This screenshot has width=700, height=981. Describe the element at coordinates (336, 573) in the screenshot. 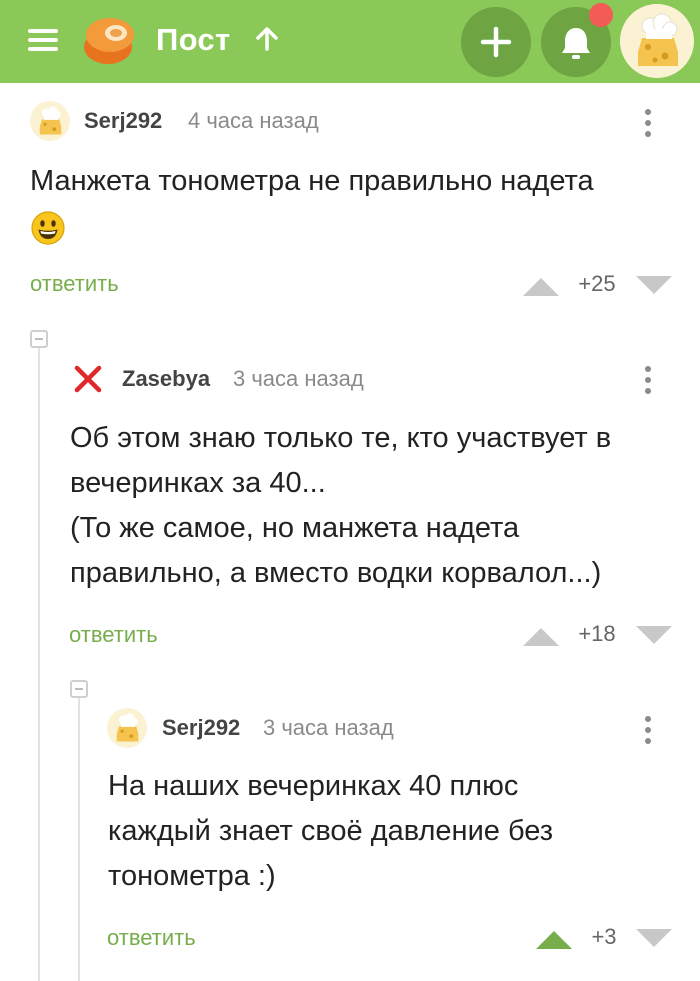

I see `comment-text-line: правильно, а вместо водки корвалол...)` at that location.